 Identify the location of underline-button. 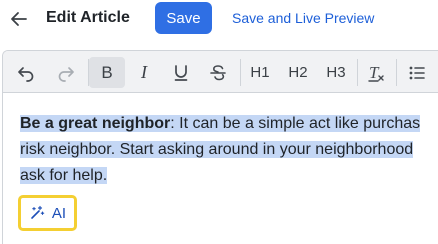
(181, 72).